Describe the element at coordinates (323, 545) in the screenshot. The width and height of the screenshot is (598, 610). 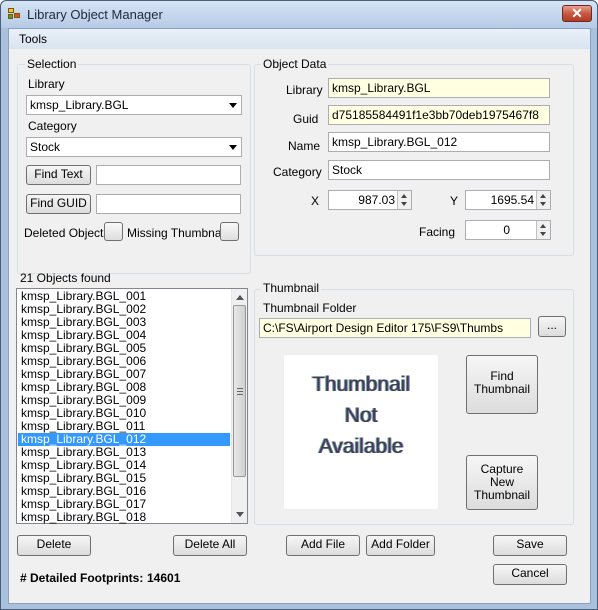
I see `add-file-button: Add File` at that location.